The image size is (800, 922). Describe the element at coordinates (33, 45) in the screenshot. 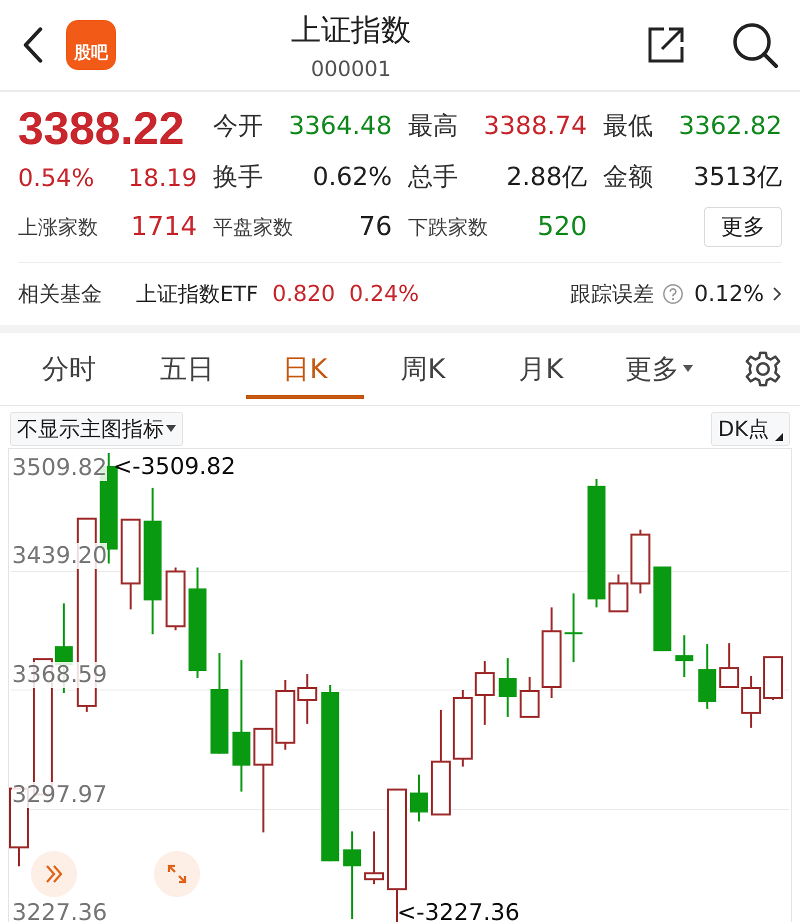

I see `back-icon` at that location.